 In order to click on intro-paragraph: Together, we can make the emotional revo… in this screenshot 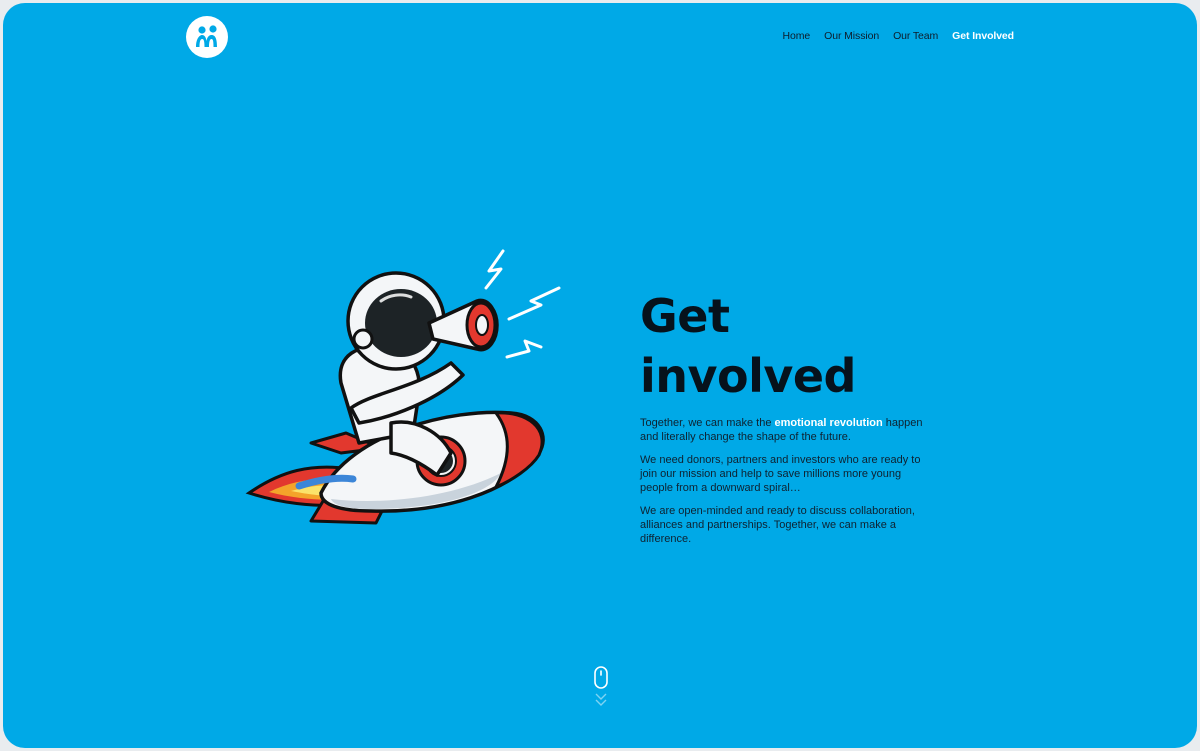, I will do `click(785, 430)`.